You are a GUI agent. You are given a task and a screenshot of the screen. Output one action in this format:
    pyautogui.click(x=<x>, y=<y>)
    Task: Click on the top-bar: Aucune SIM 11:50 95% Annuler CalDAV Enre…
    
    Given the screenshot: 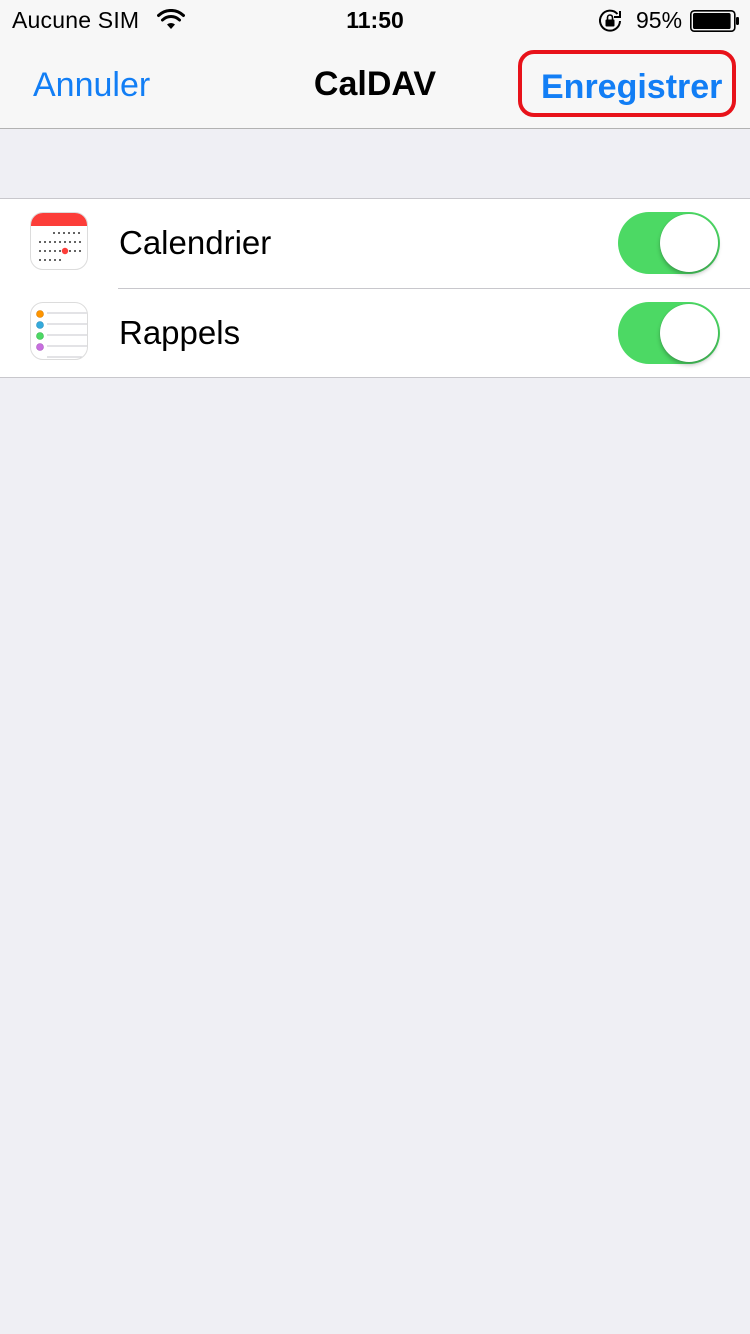 What is the action you would take?
    pyautogui.click(x=375, y=64)
    